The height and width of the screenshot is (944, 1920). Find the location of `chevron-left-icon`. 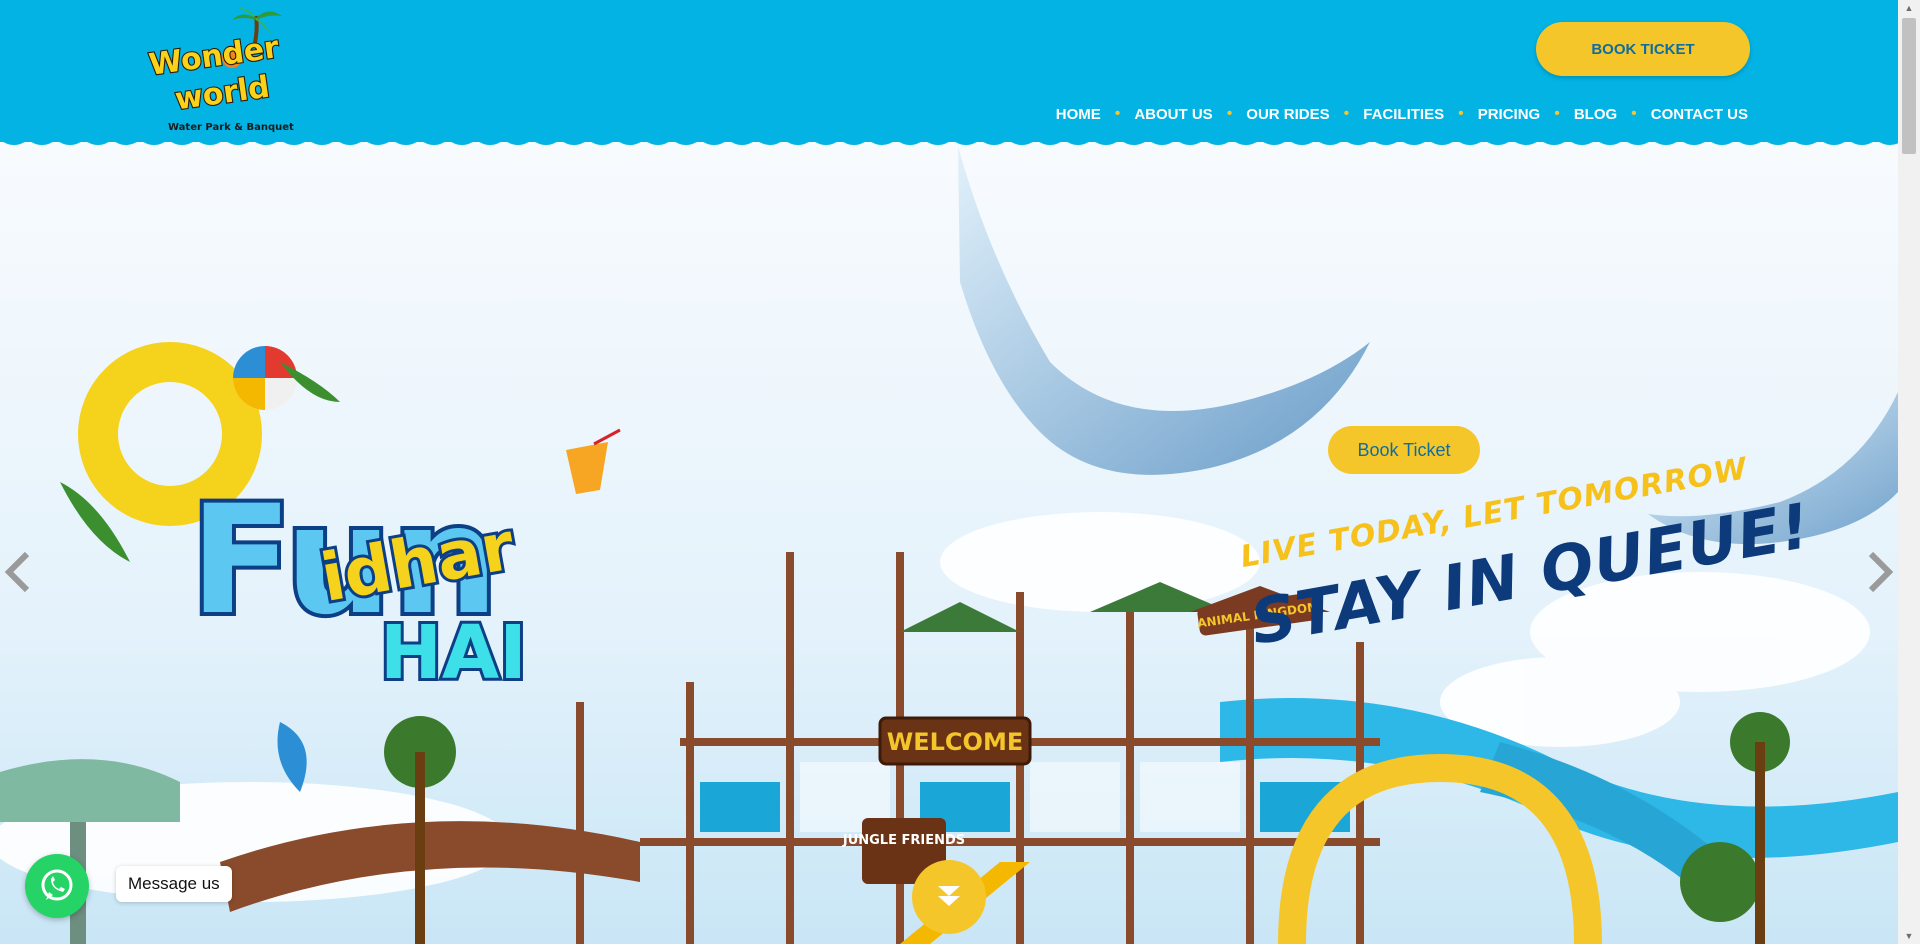

chevron-left-icon is located at coordinates (17, 572).